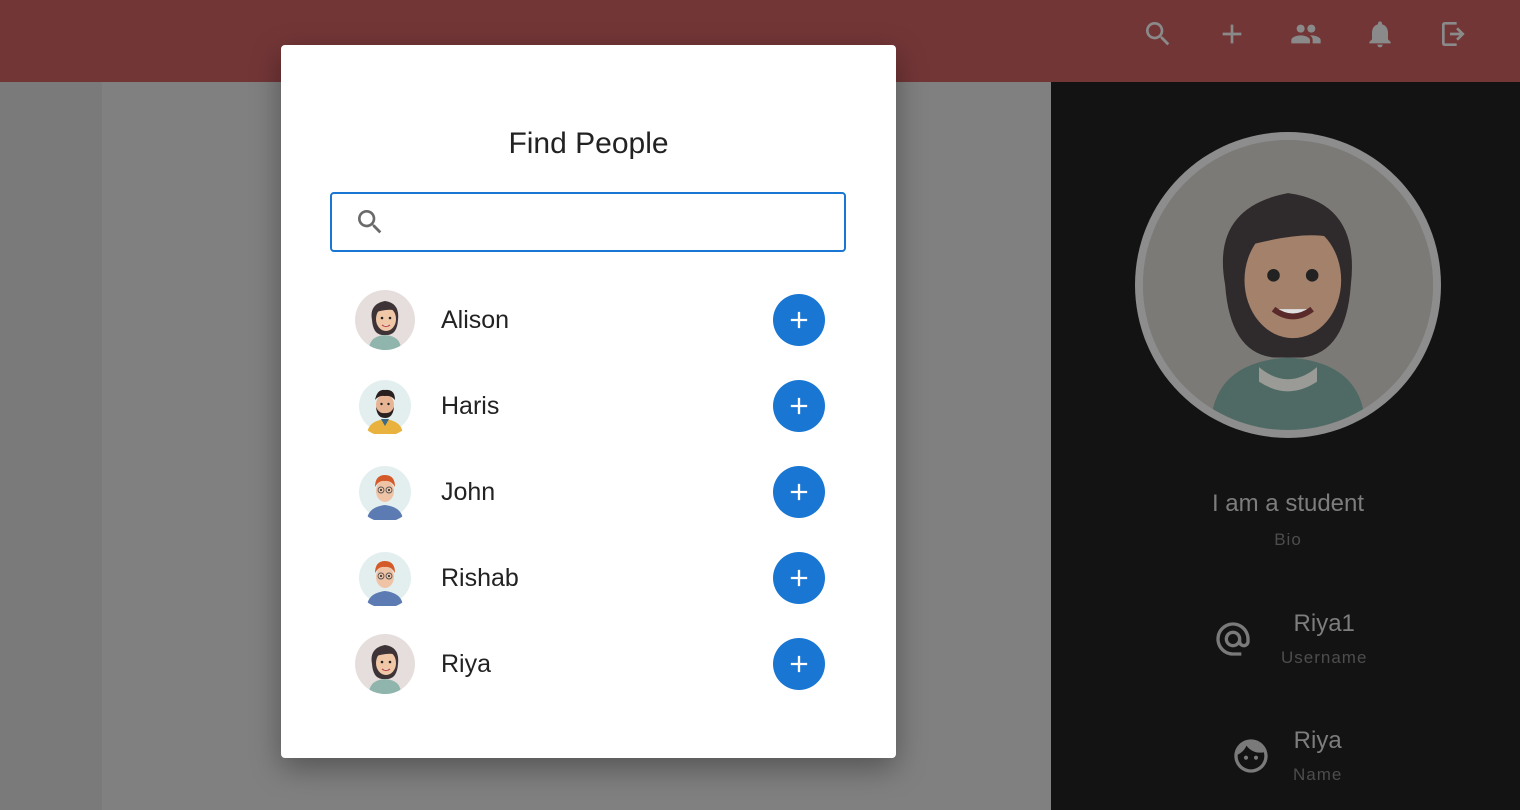  Describe the element at coordinates (590, 578) in the screenshot. I see `list-item: Rishab` at that location.